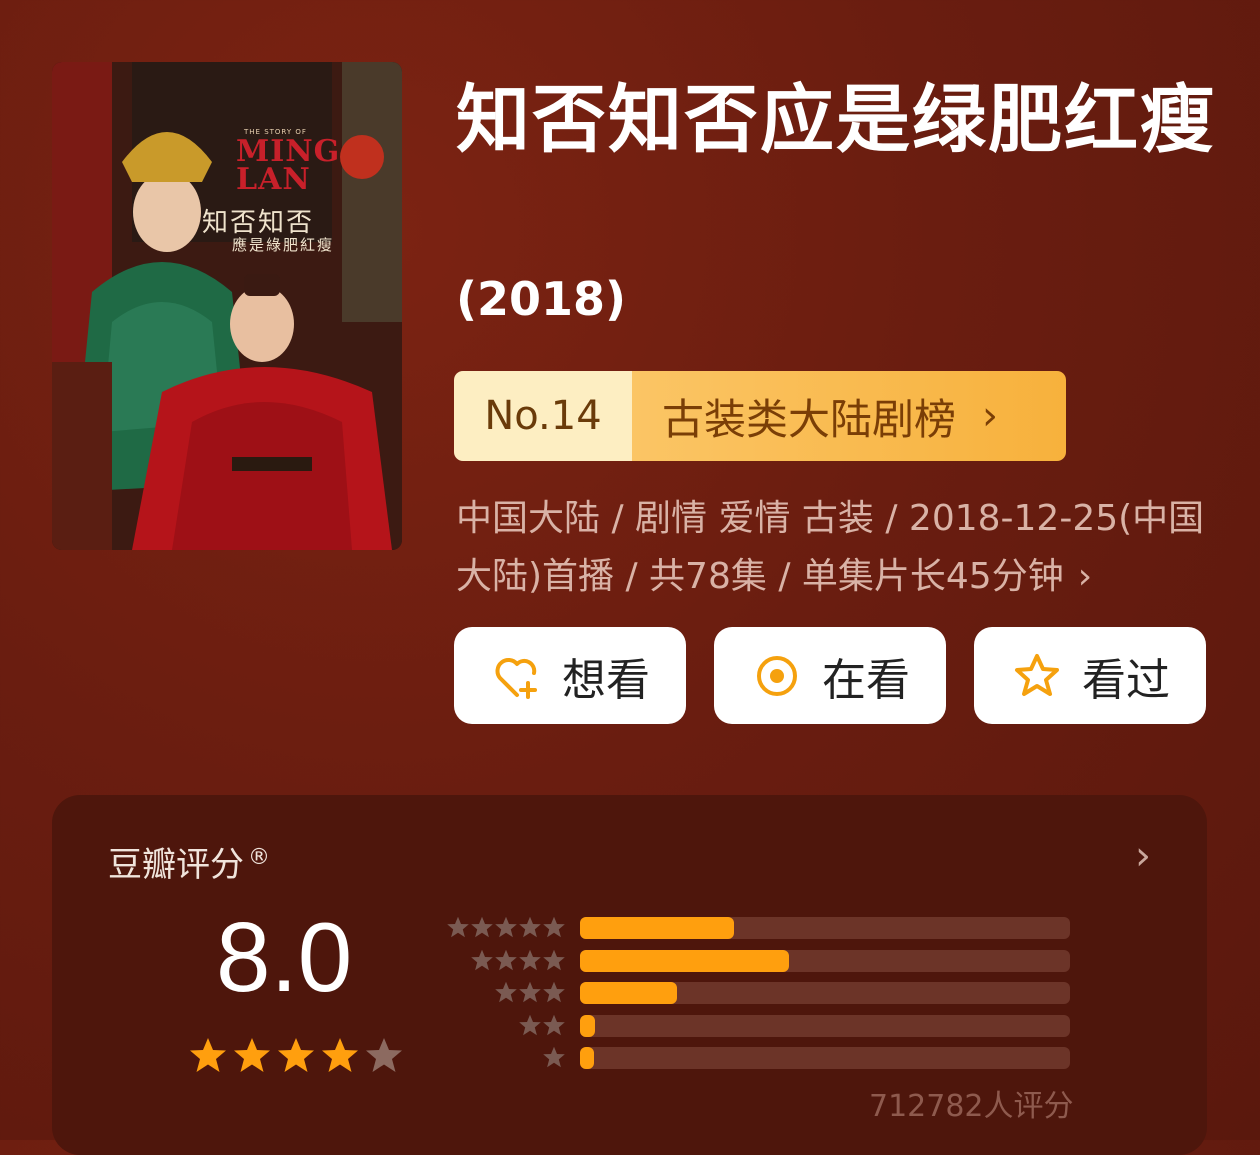 This screenshot has height=1155, width=1260. I want to click on ranking-badge: No.14 古装类大陆剧榜 ›, so click(760, 416).